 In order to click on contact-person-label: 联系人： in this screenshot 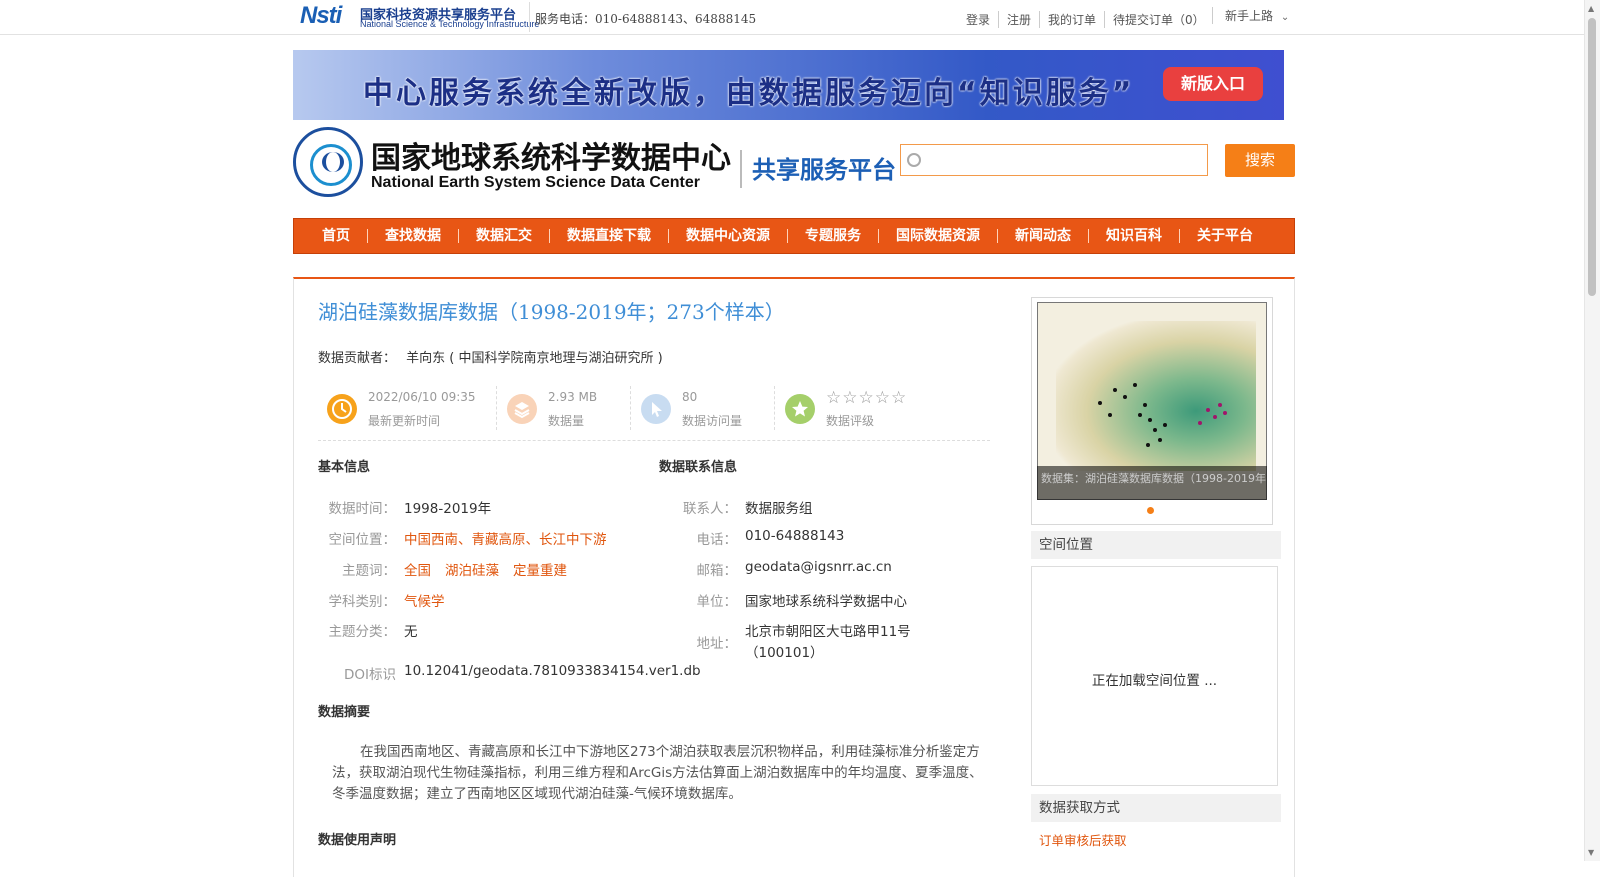, I will do `click(710, 509)`.